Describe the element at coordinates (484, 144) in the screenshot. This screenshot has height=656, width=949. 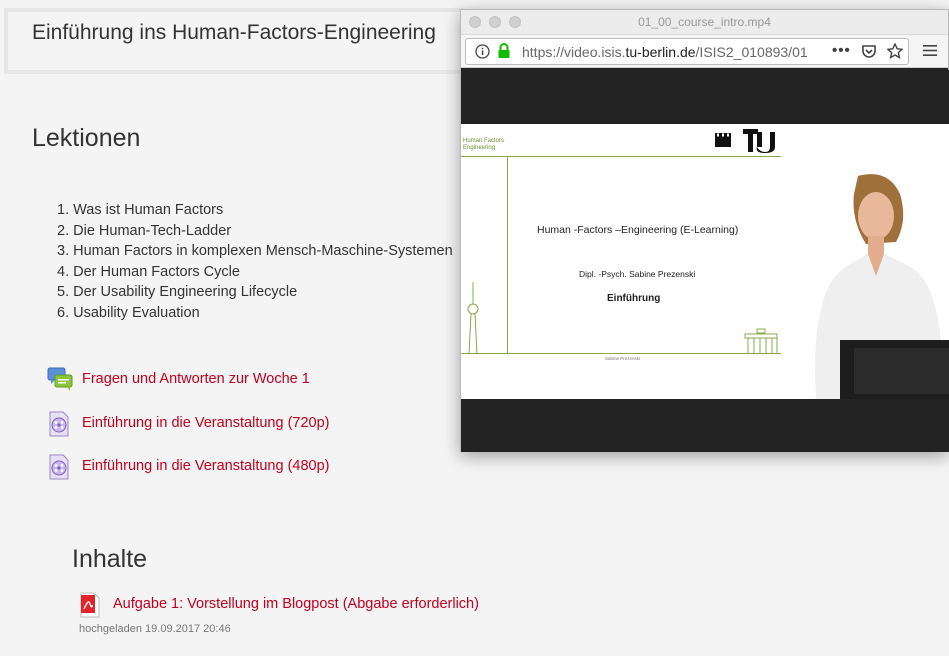
I see `slide-logo-text: Human Factors Engineering` at that location.